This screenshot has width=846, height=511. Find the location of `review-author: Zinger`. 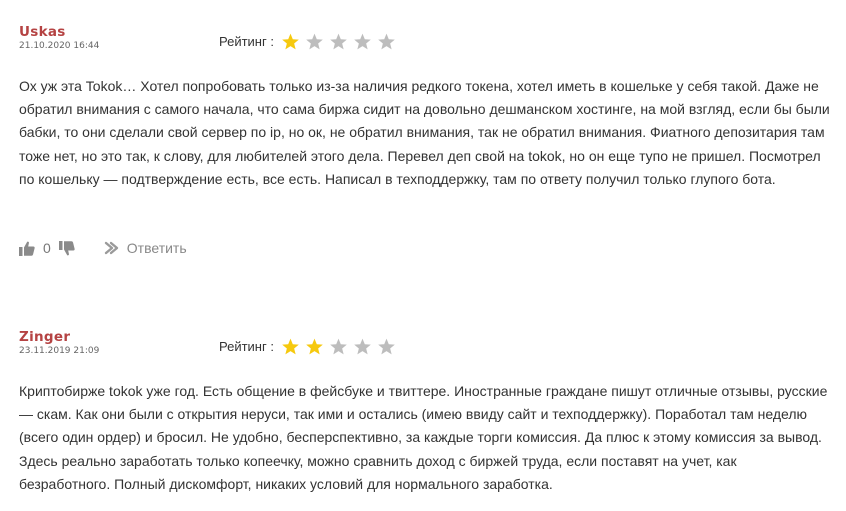

review-author: Zinger is located at coordinates (44, 337).